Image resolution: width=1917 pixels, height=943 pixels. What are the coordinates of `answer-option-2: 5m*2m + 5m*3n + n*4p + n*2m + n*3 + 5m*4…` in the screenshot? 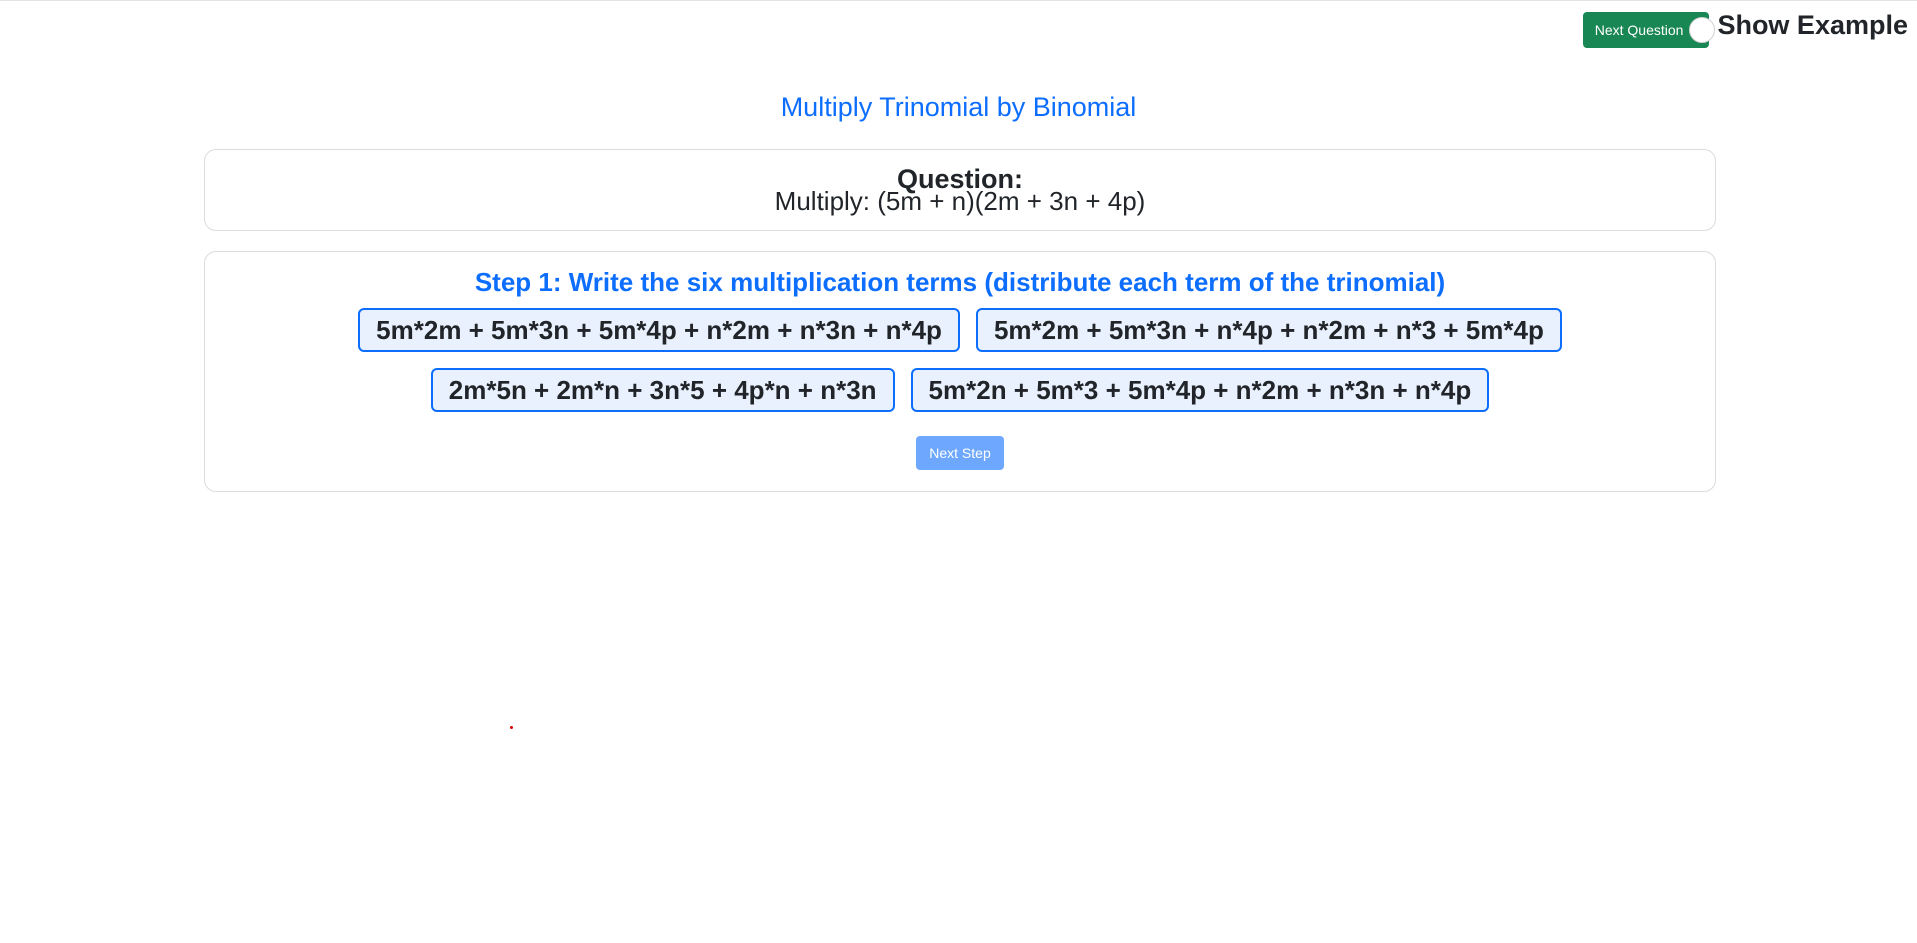 It's located at (1268, 330).